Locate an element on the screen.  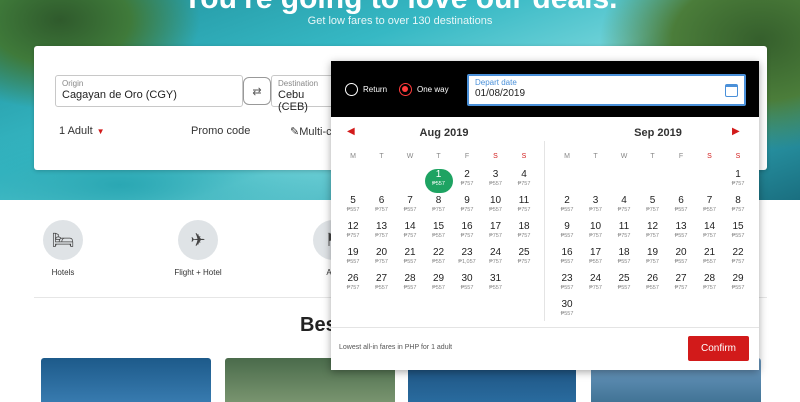
next-month-icon: ▶ is located at coordinates (736, 131).